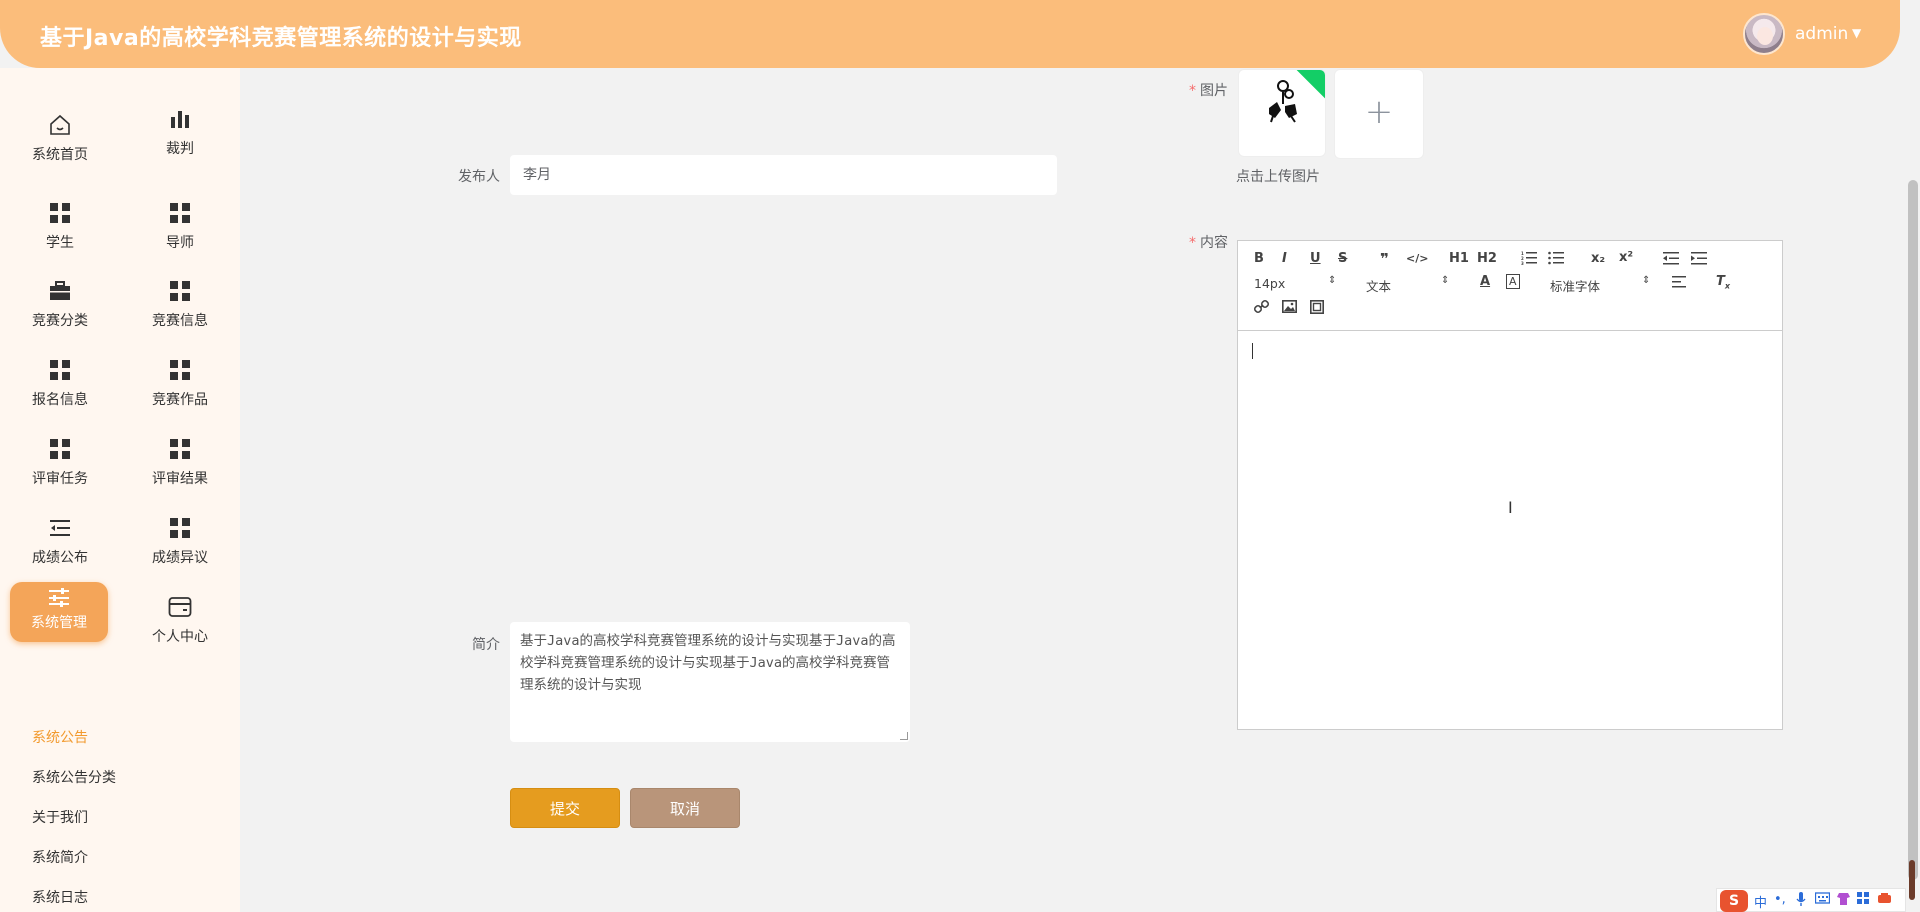 Image resolution: width=1920 pixels, height=912 pixels. Describe the element at coordinates (1278, 177) in the screenshot. I see `upload-tip: 点击上传图片` at that location.